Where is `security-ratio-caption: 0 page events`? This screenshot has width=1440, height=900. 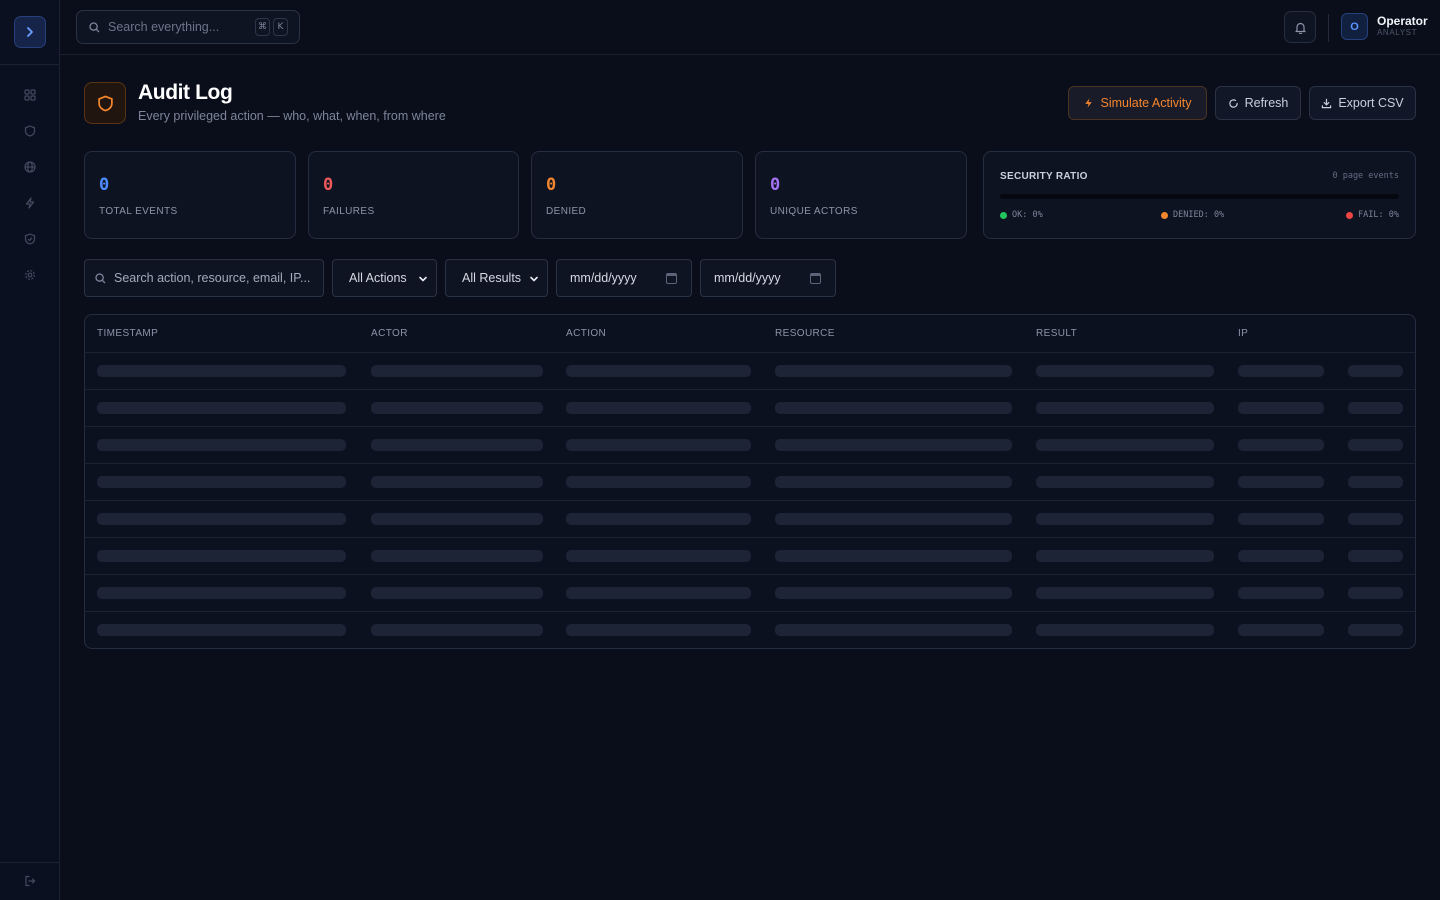
security-ratio-caption: 0 page events is located at coordinates (1365, 176).